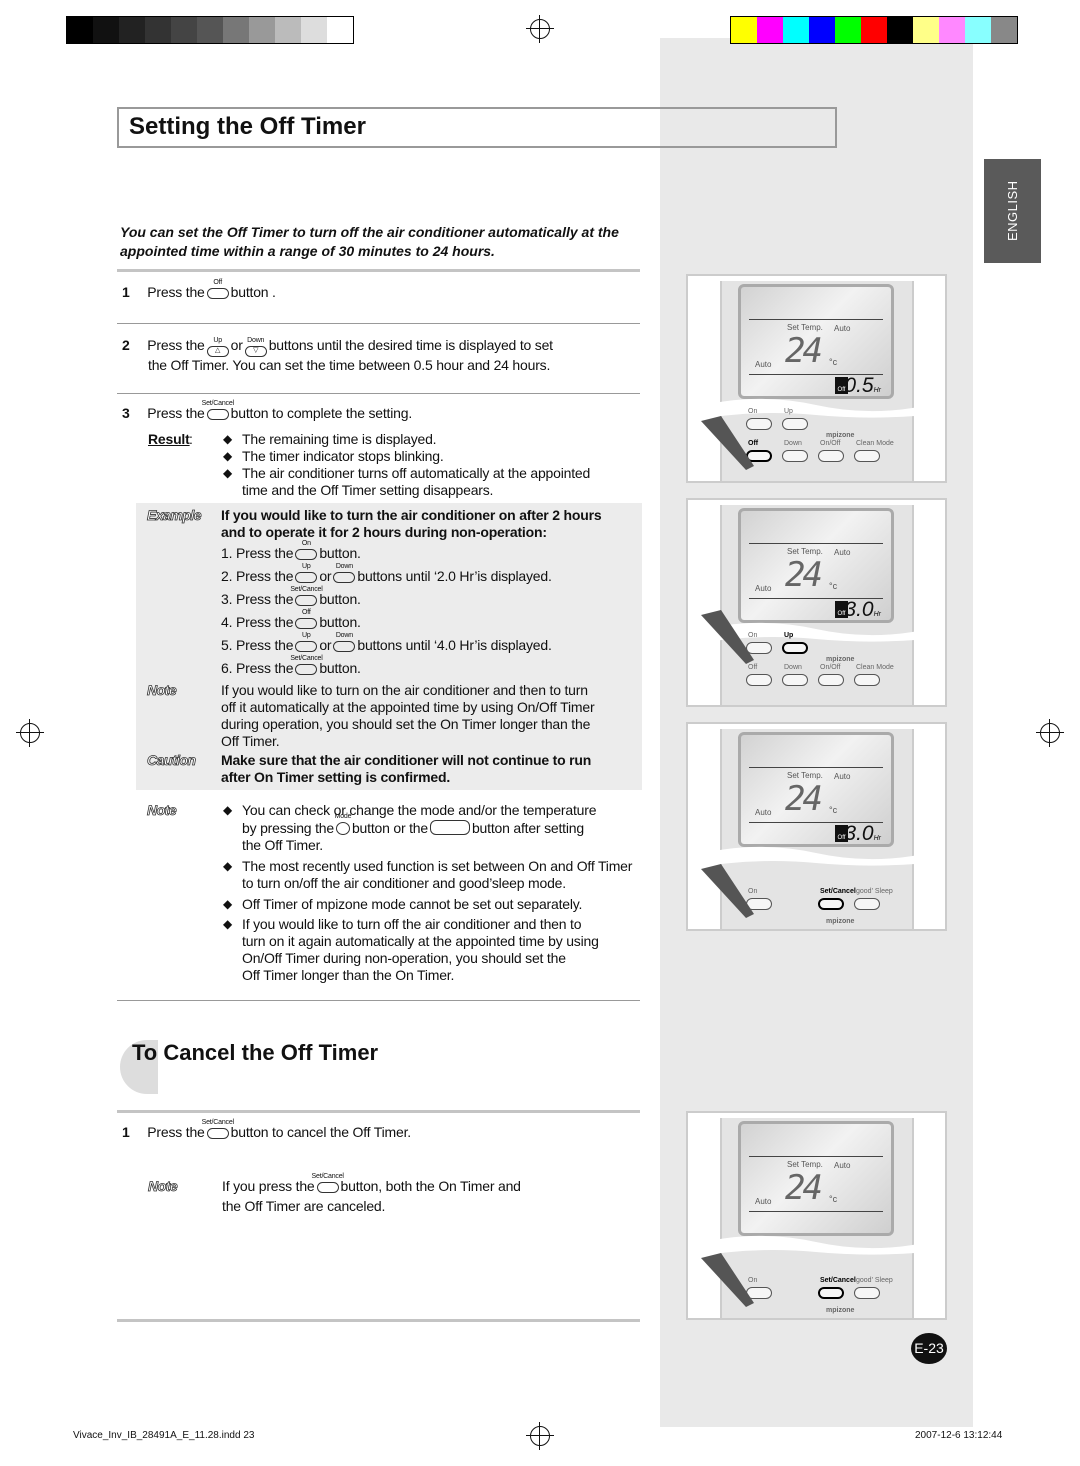 This screenshot has width=1080, height=1466. Describe the element at coordinates (840, 659) in the screenshot. I see `brand-label: mpizone` at that location.